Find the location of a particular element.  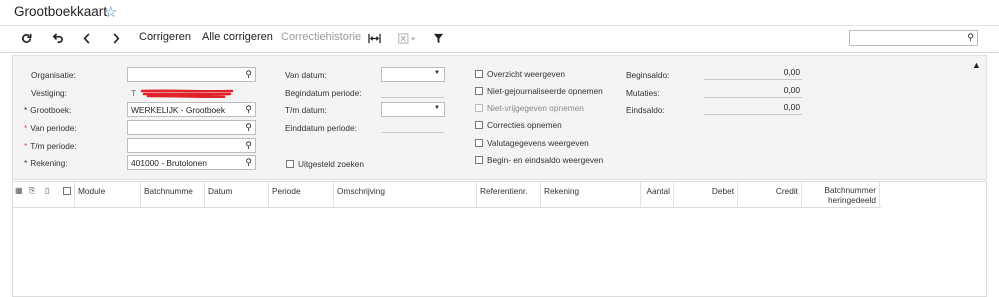

redaction-scribble is located at coordinates (187, 93).